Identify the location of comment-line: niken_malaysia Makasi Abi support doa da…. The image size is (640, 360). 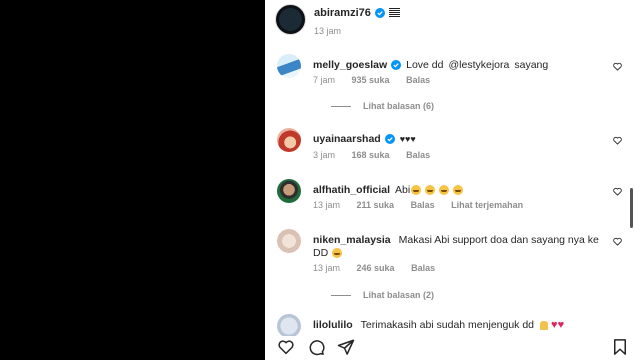
(456, 240).